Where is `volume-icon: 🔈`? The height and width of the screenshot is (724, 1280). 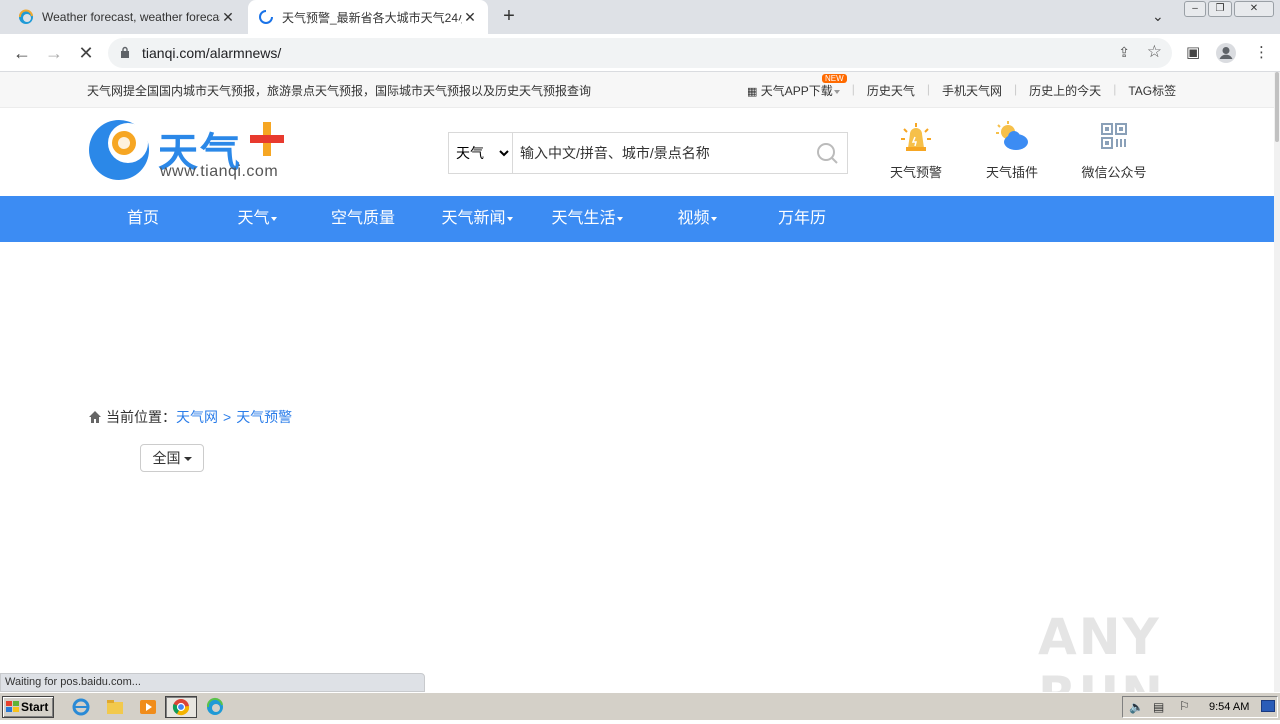
volume-icon: 🔈 is located at coordinates (1136, 707).